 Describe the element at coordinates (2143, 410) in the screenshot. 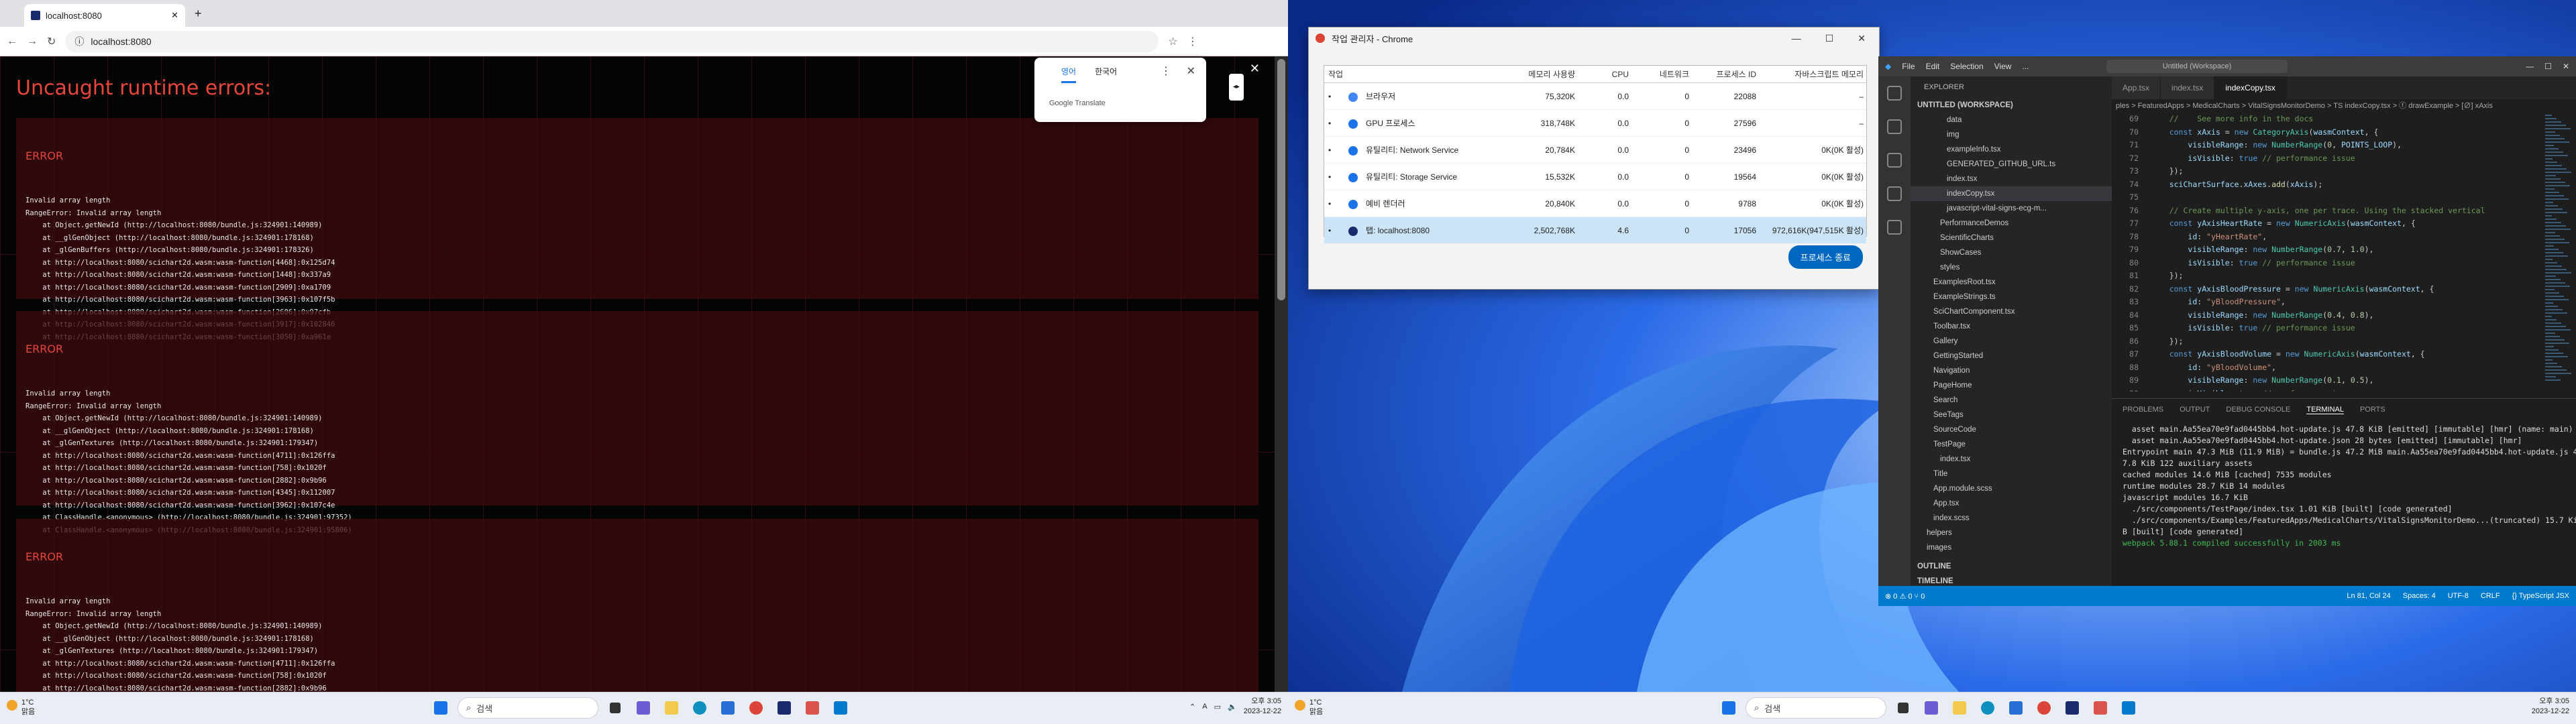

I see `panel-tab-problems: PROBLEMS` at that location.